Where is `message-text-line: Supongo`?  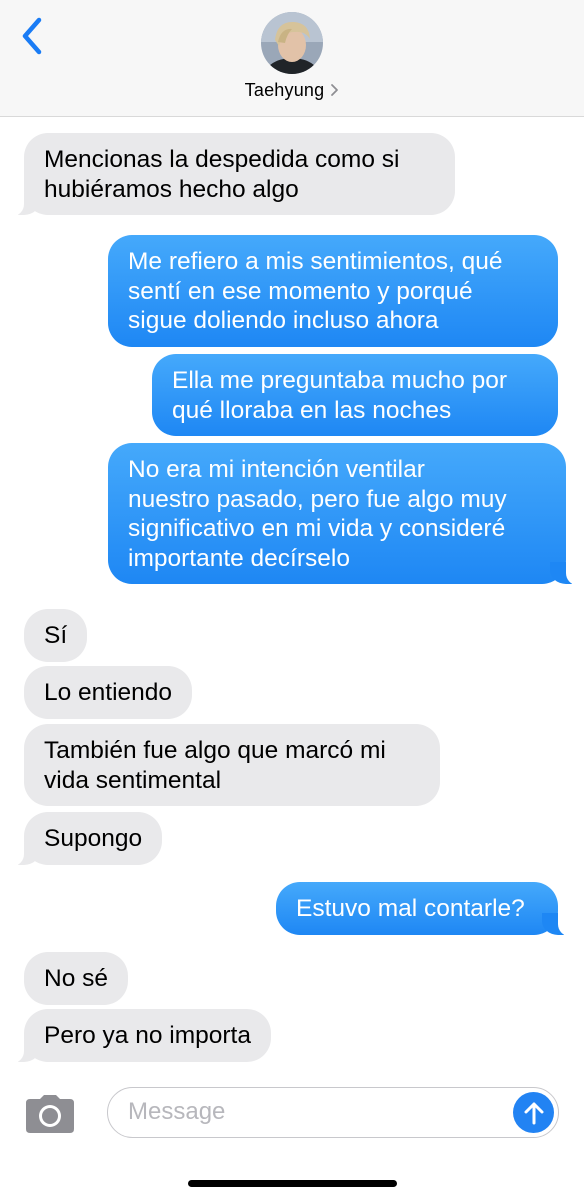
message-text-line: Supongo is located at coordinates (93, 838).